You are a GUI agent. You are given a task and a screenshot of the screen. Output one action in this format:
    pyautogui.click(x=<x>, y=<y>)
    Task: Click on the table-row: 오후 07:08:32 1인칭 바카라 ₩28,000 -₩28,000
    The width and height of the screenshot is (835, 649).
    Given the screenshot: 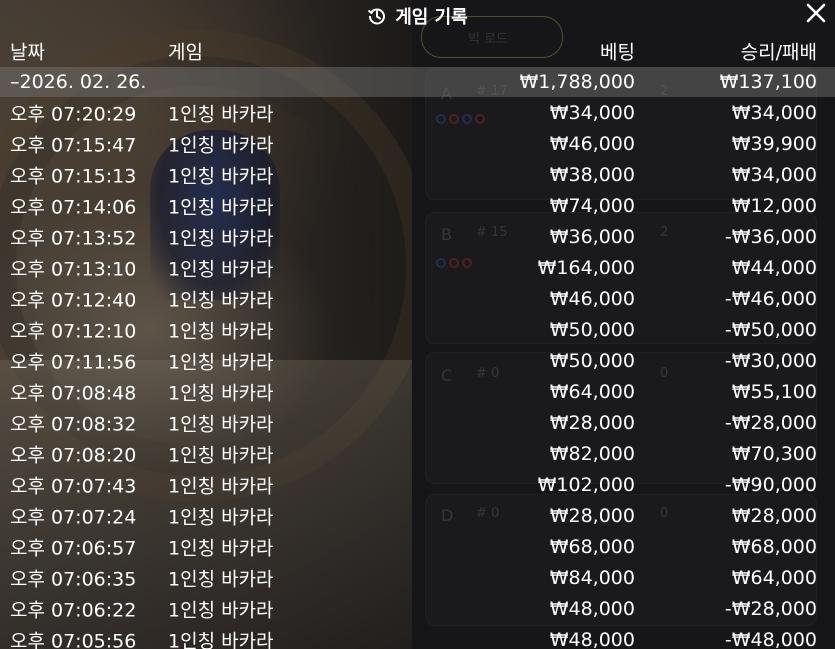 What is the action you would take?
    pyautogui.click(x=417, y=422)
    